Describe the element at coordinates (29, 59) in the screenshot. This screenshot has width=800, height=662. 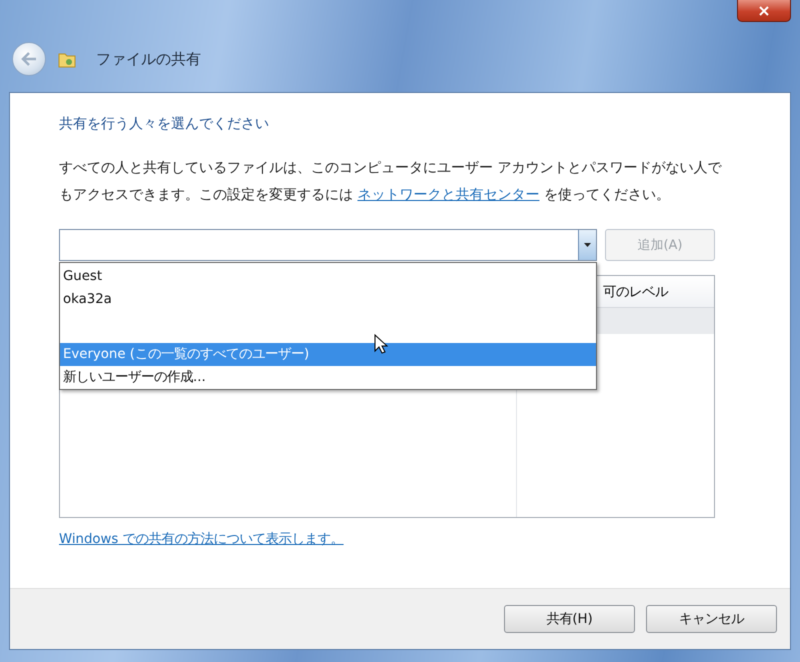
I see `left-arrow-icon` at that location.